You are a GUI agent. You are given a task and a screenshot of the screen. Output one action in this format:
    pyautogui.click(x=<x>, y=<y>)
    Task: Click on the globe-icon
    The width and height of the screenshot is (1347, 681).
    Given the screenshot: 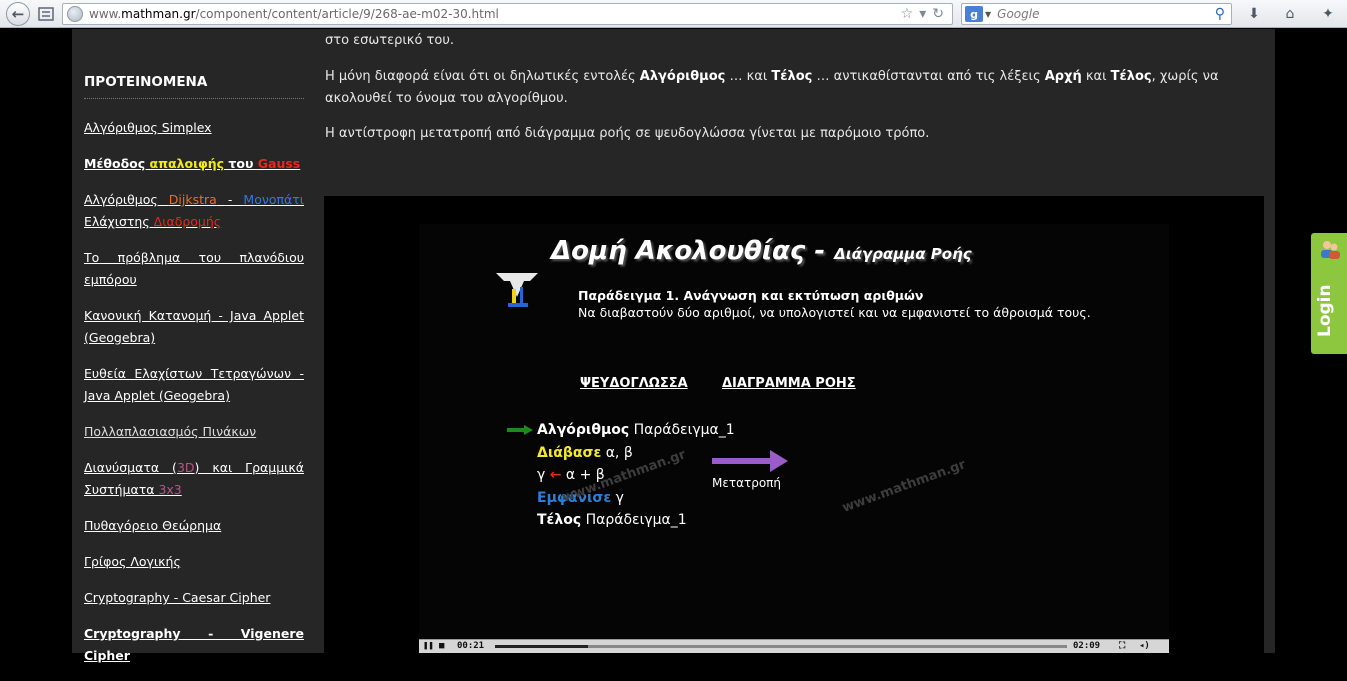 What is the action you would take?
    pyautogui.click(x=75, y=14)
    